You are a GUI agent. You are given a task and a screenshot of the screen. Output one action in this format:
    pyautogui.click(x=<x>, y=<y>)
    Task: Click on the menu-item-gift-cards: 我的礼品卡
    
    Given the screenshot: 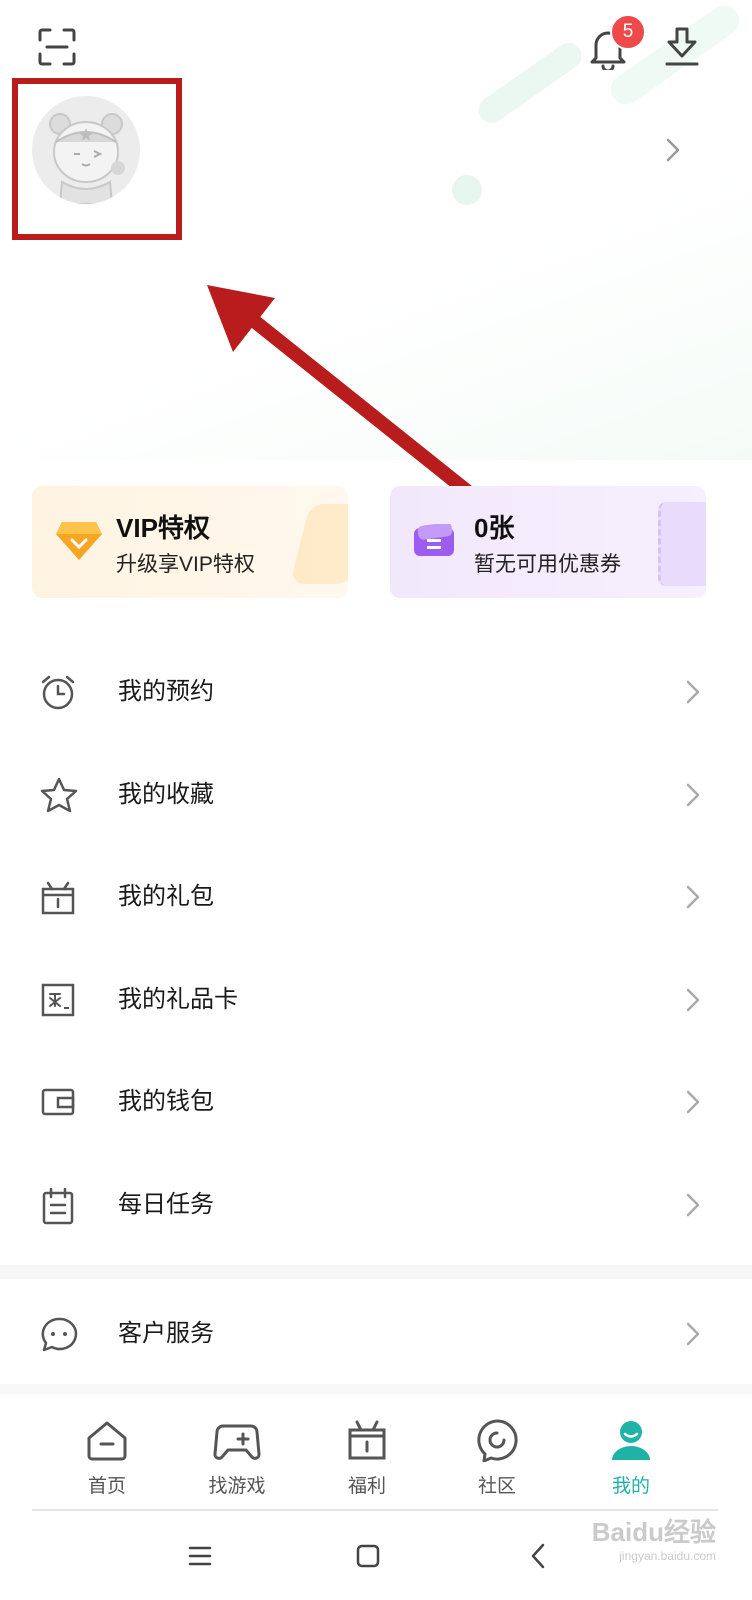 What is the action you would take?
    pyautogui.click(x=376, y=1000)
    